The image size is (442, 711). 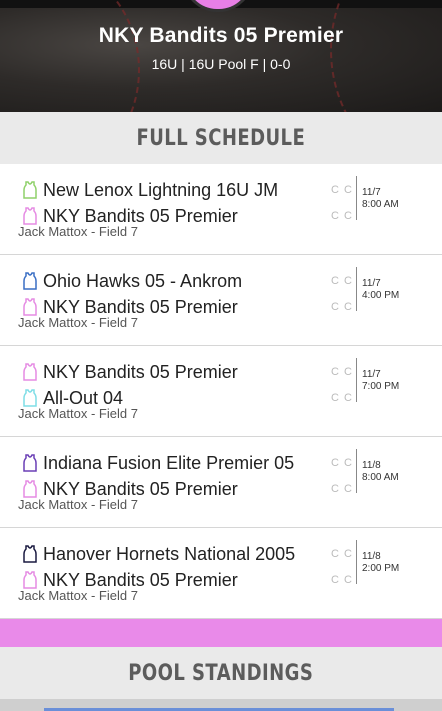 I want to click on team-title: NKY Bandits 05 Premier, so click(x=221, y=35).